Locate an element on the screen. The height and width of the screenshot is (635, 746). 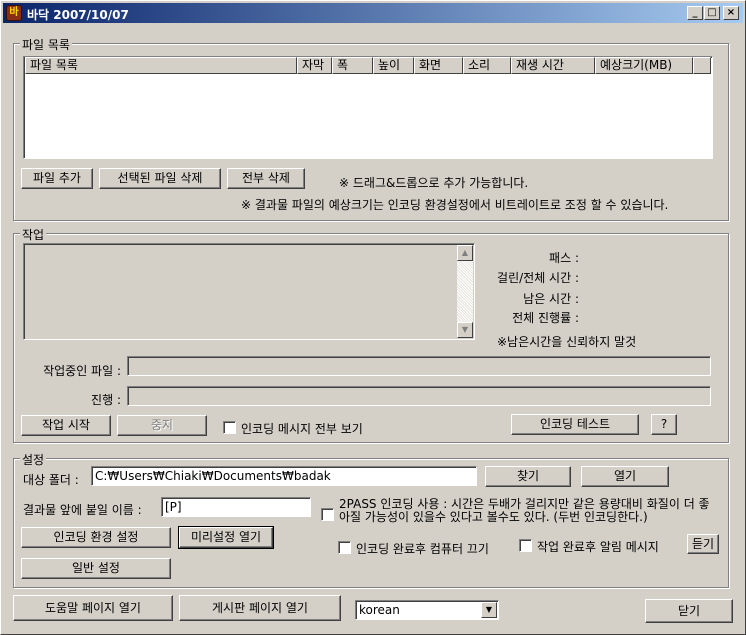
target-folder-input: C:₩Users₩Chiaki₩Documents₩badak is located at coordinates (284, 476).